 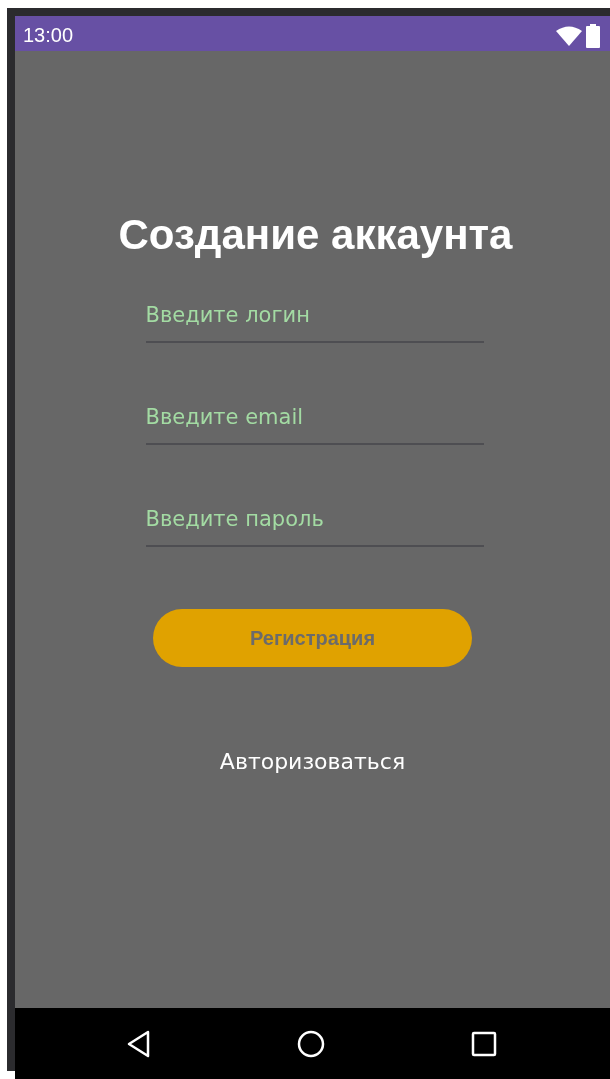 I want to click on input-field: Введите пароль, so click(x=314, y=523).